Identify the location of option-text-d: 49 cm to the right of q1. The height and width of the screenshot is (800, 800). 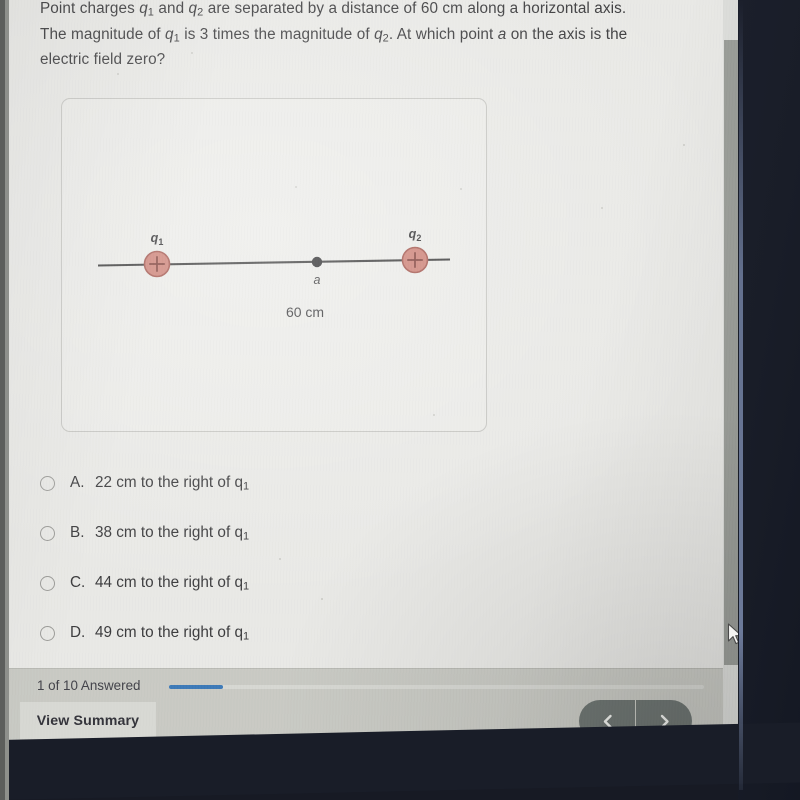
(172, 633).